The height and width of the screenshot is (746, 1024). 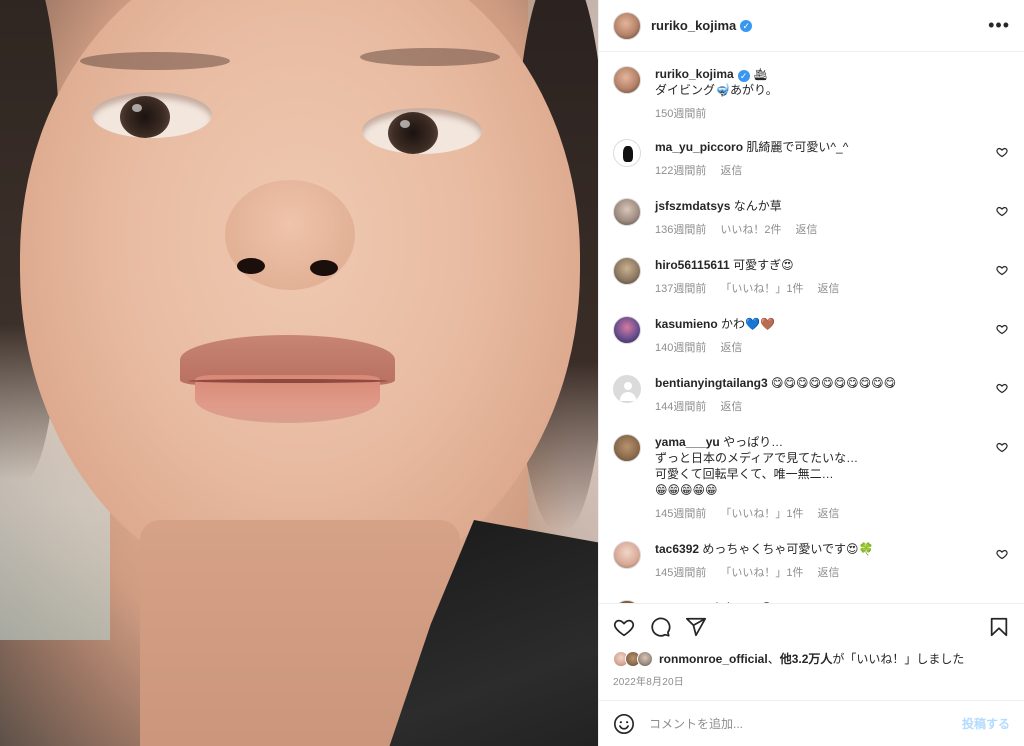 What do you see at coordinates (788, 549) in the screenshot?
I see `comment-text: めっちゃくちゃ可愛いです😍🍀` at bounding box center [788, 549].